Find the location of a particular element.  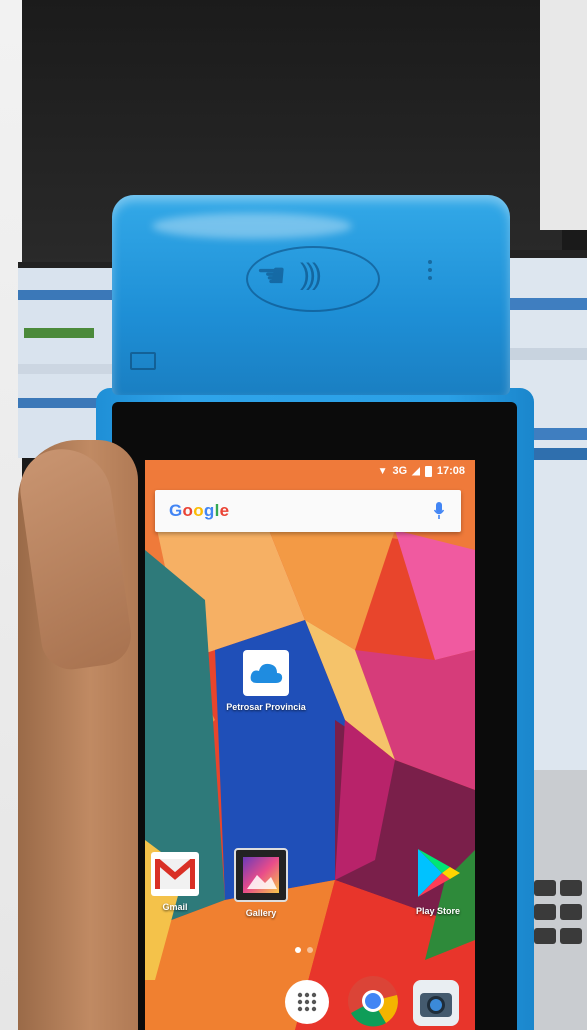

google-logo: Google is located at coordinates (199, 510).